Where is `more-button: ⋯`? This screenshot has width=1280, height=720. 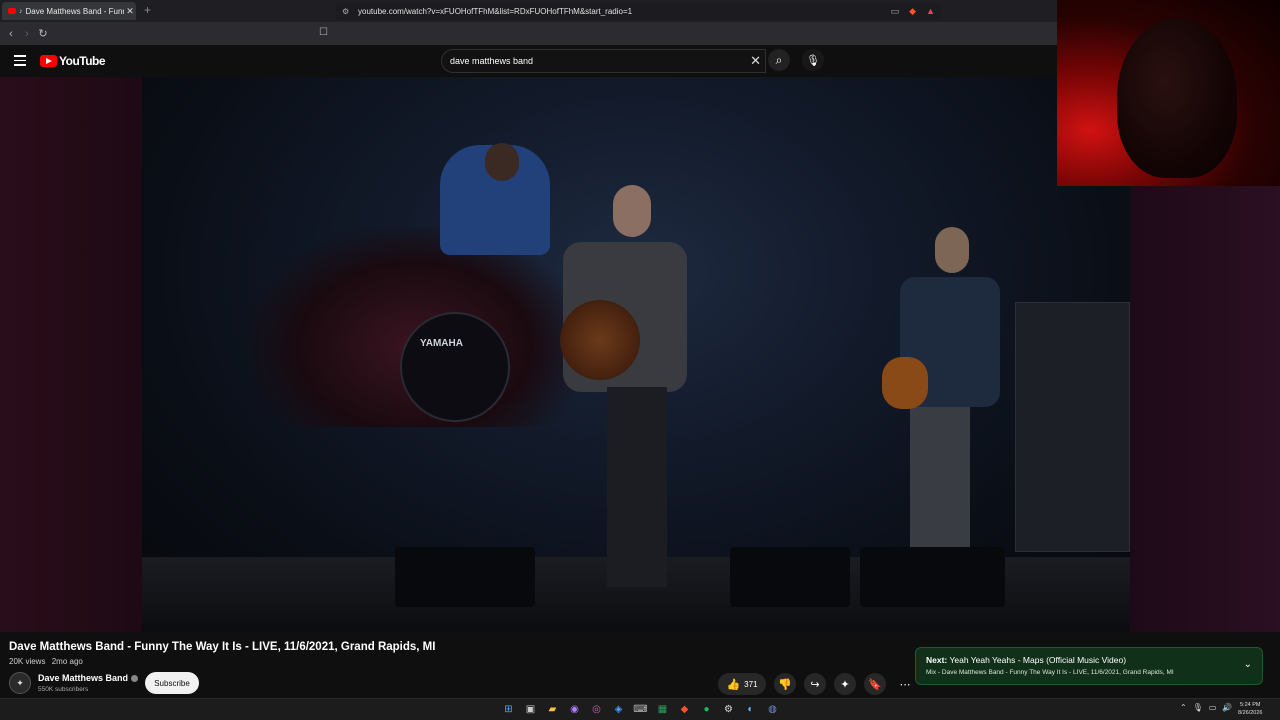 more-button: ⋯ is located at coordinates (905, 684).